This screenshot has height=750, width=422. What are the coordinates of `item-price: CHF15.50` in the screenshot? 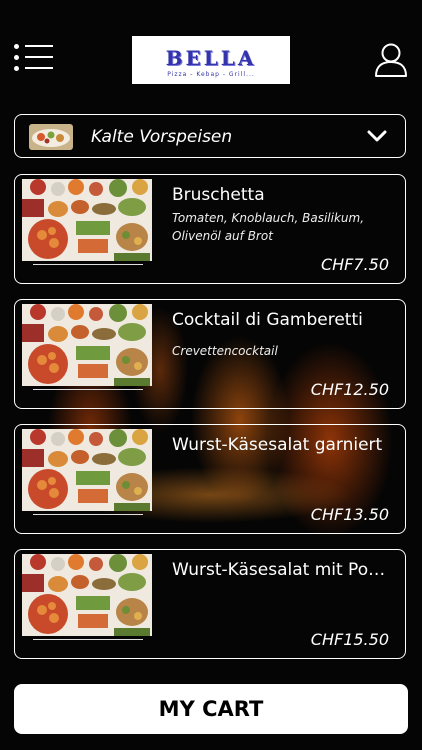 It's located at (349, 639).